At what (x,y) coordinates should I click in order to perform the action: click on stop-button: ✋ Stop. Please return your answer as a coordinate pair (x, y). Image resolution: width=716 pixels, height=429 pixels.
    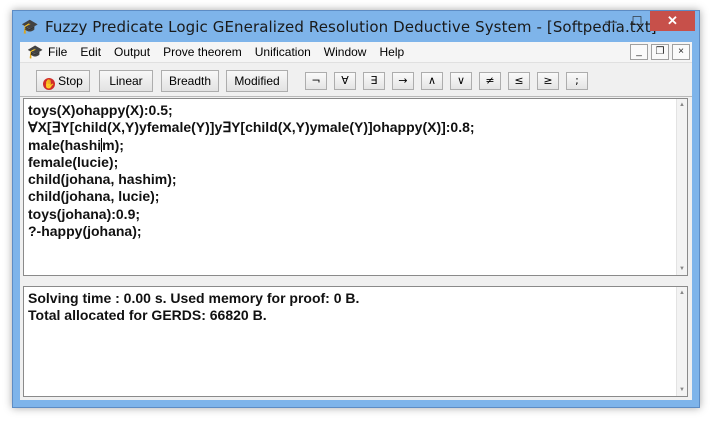
    Looking at the image, I should click on (63, 81).